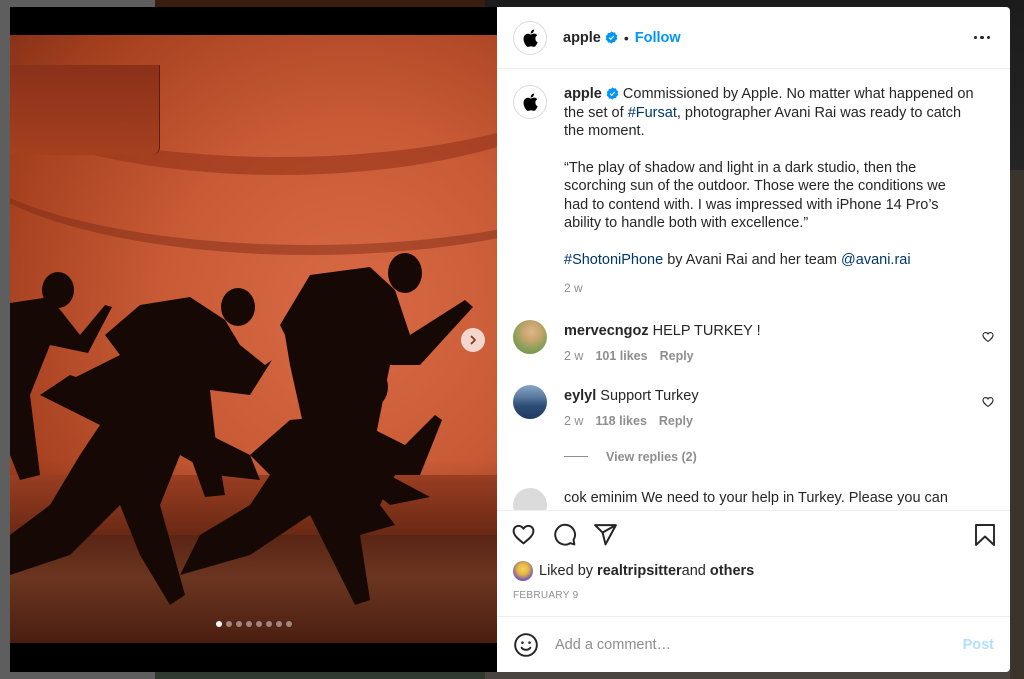 This screenshot has height=679, width=1024. Describe the element at coordinates (582, 38) in the screenshot. I see `author-username: apple` at that location.